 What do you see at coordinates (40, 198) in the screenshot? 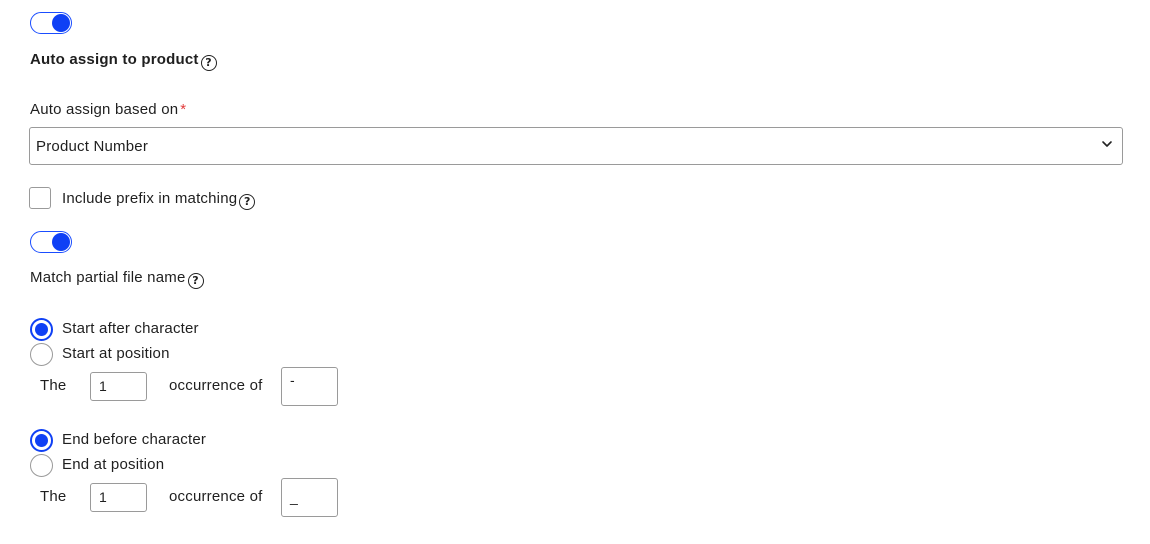
I see `include-prefix-checkbox` at bounding box center [40, 198].